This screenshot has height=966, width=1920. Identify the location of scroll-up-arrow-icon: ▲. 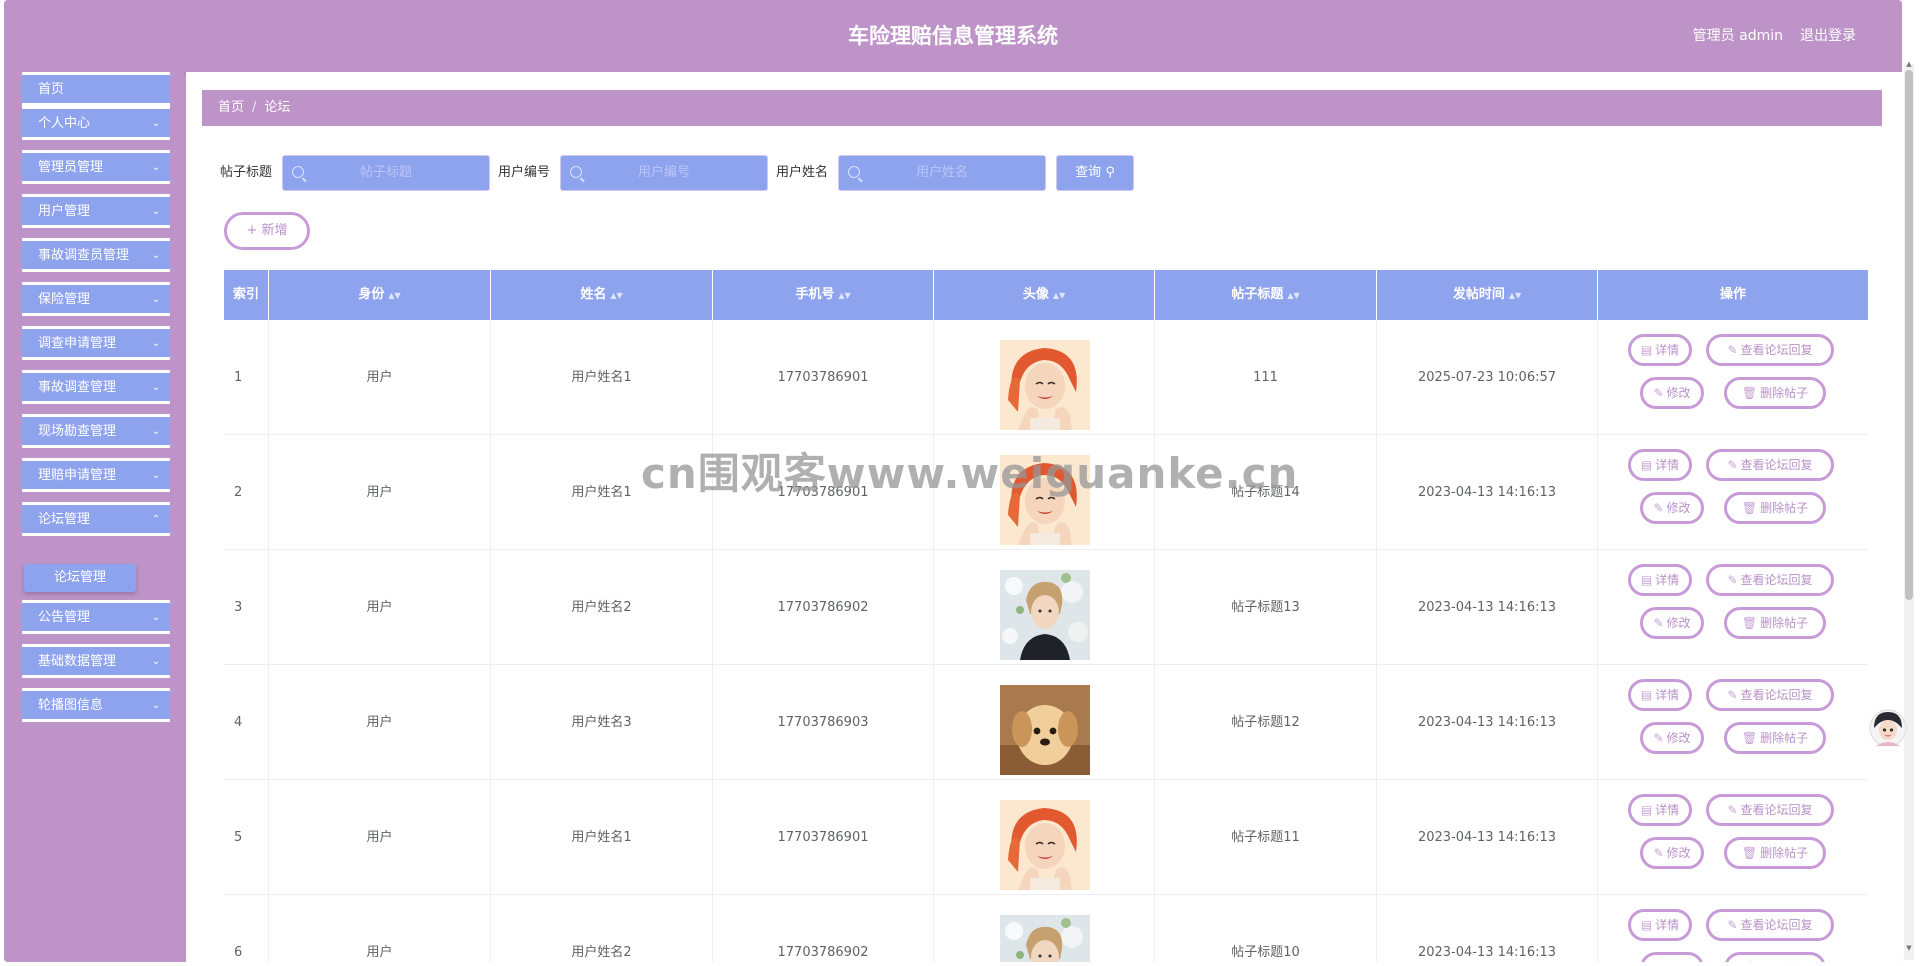
(1909, 64).